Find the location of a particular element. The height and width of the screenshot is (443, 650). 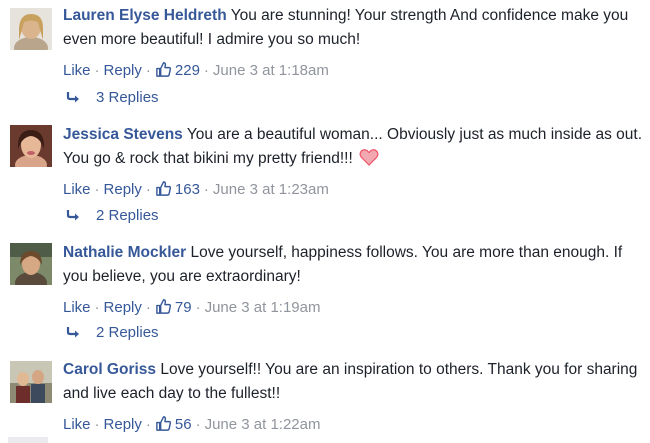

comment-actions: Like · Reply · 56 · June 3 at 1:22am is located at coordinates (353, 425).